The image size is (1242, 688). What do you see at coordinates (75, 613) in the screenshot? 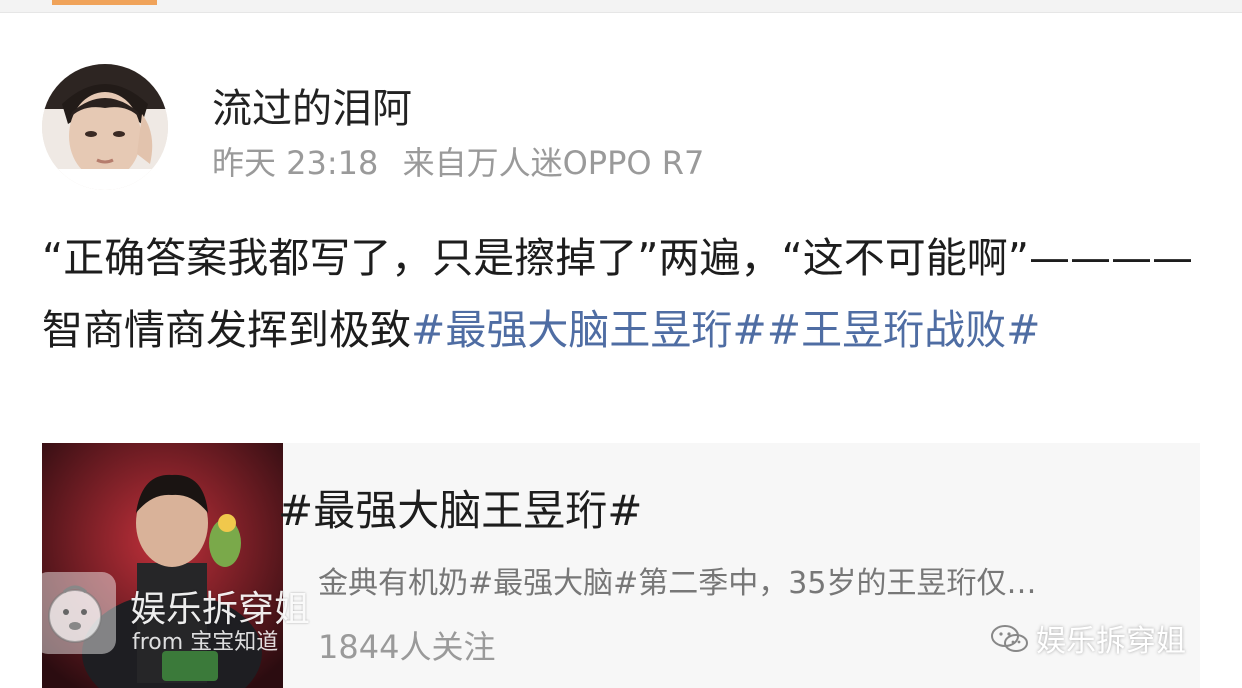
I see `watermark-logo-icon` at bounding box center [75, 613].